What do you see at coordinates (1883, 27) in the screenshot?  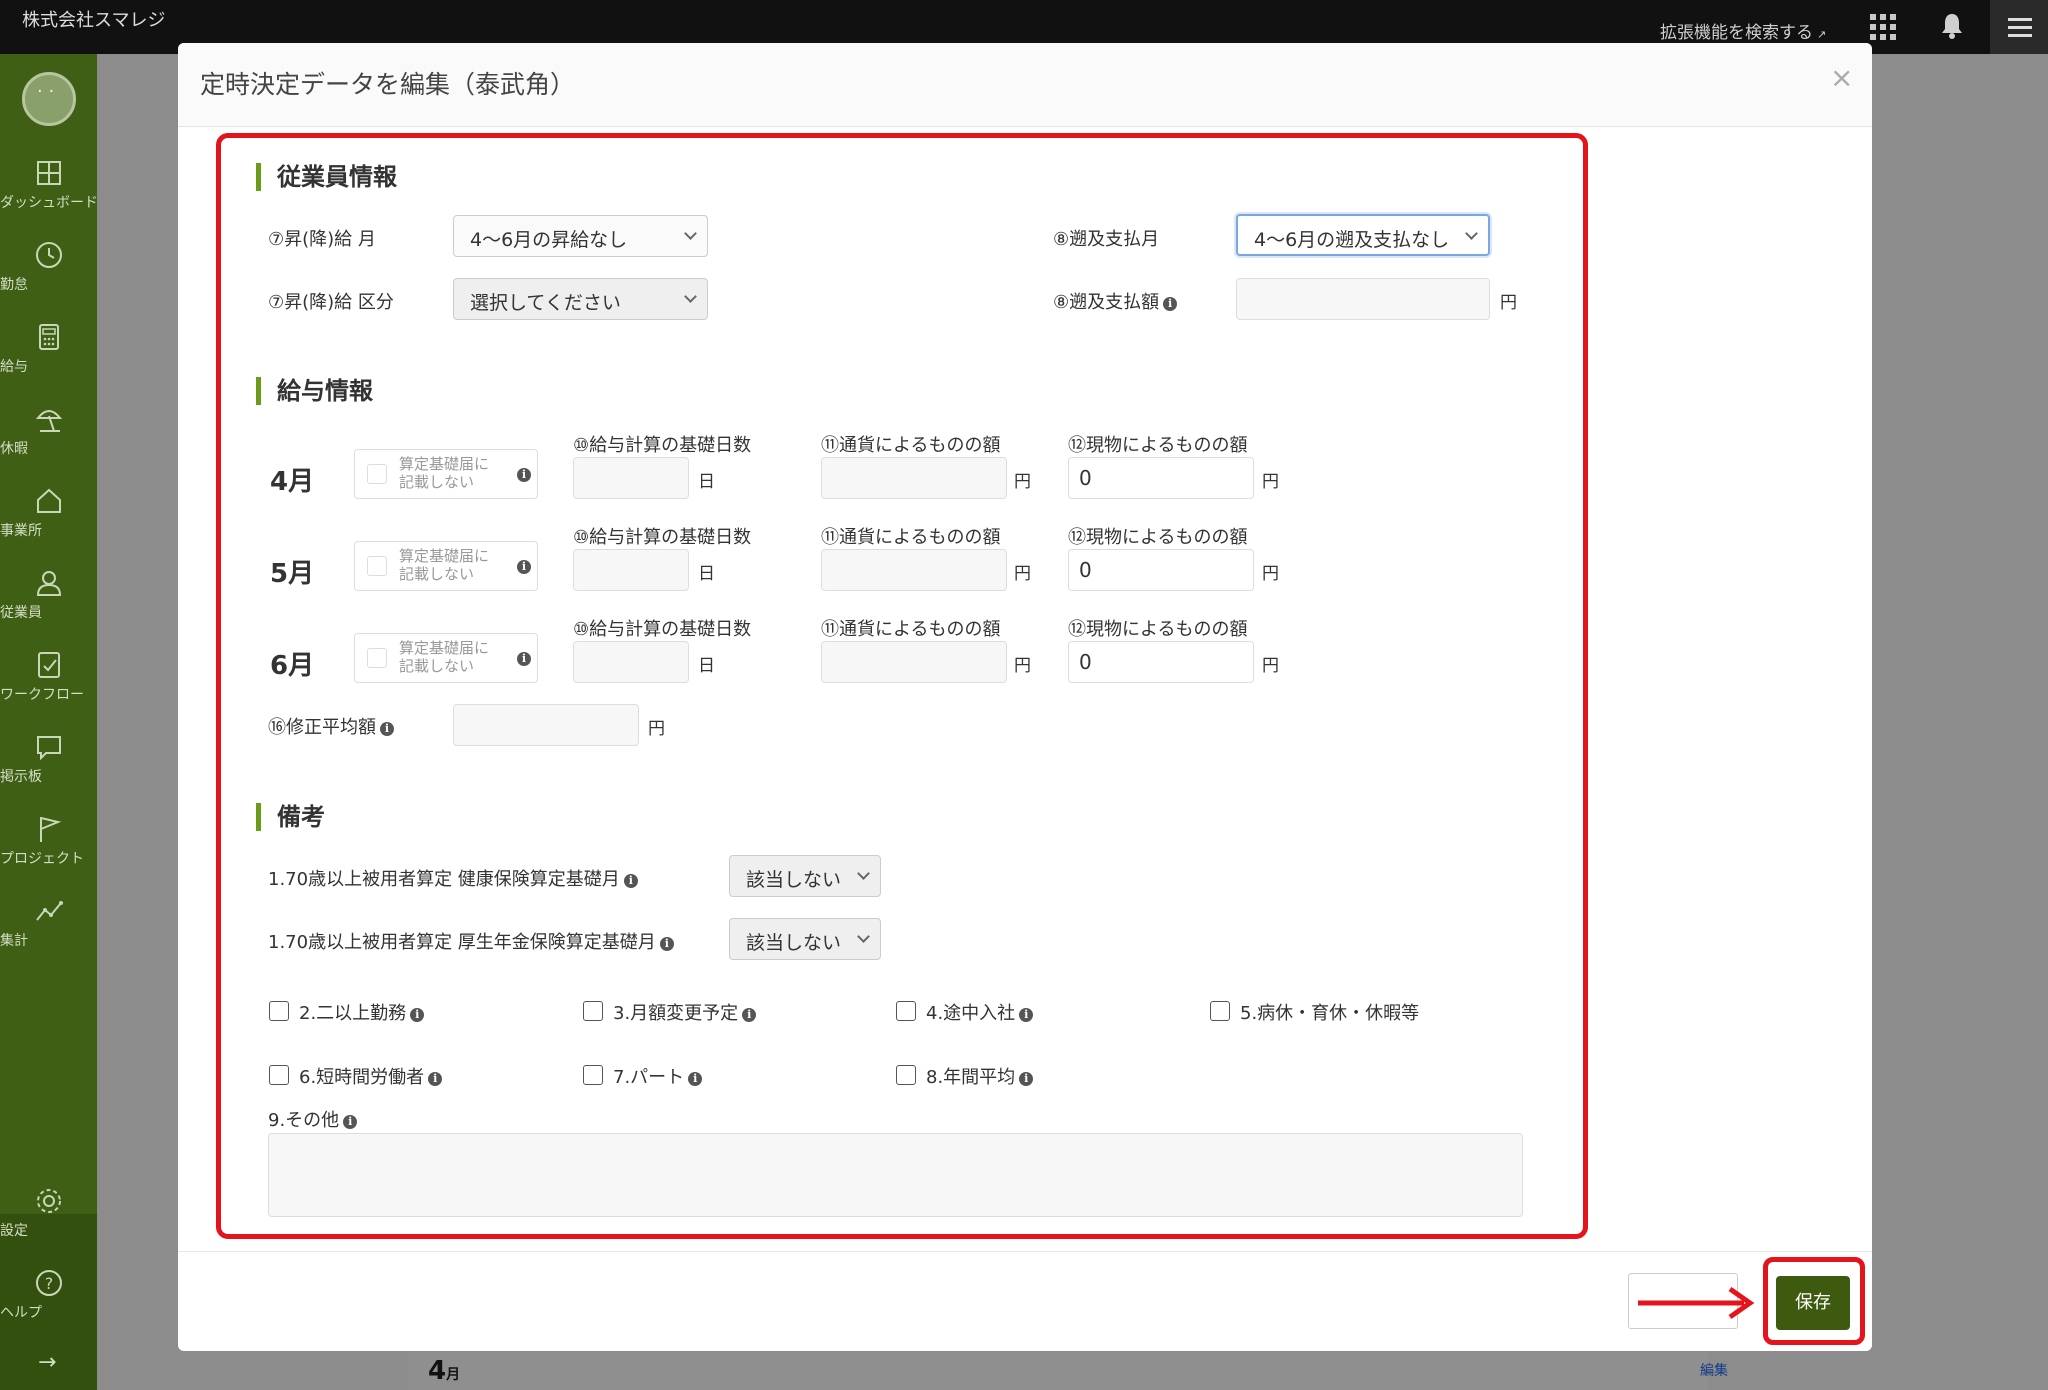 I see `apps-grid-icon` at bounding box center [1883, 27].